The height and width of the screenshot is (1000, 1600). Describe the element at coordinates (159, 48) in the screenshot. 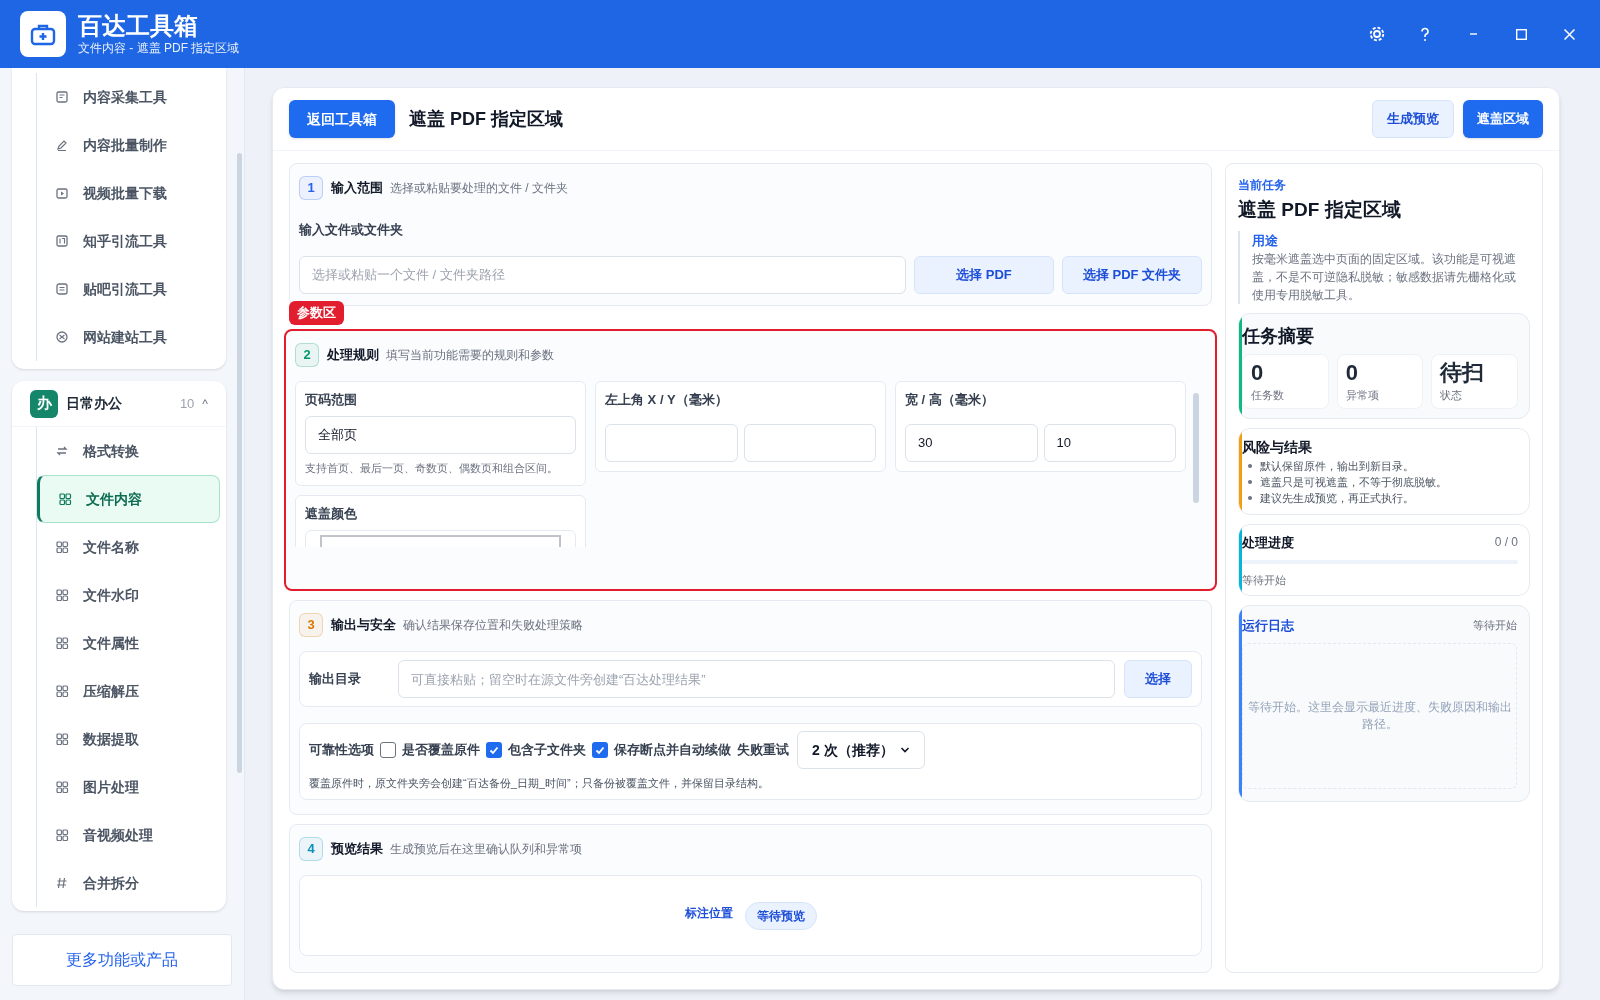

I see `app-subtitle: 文件内容 - 遮盖 PDF 指定区域` at that location.